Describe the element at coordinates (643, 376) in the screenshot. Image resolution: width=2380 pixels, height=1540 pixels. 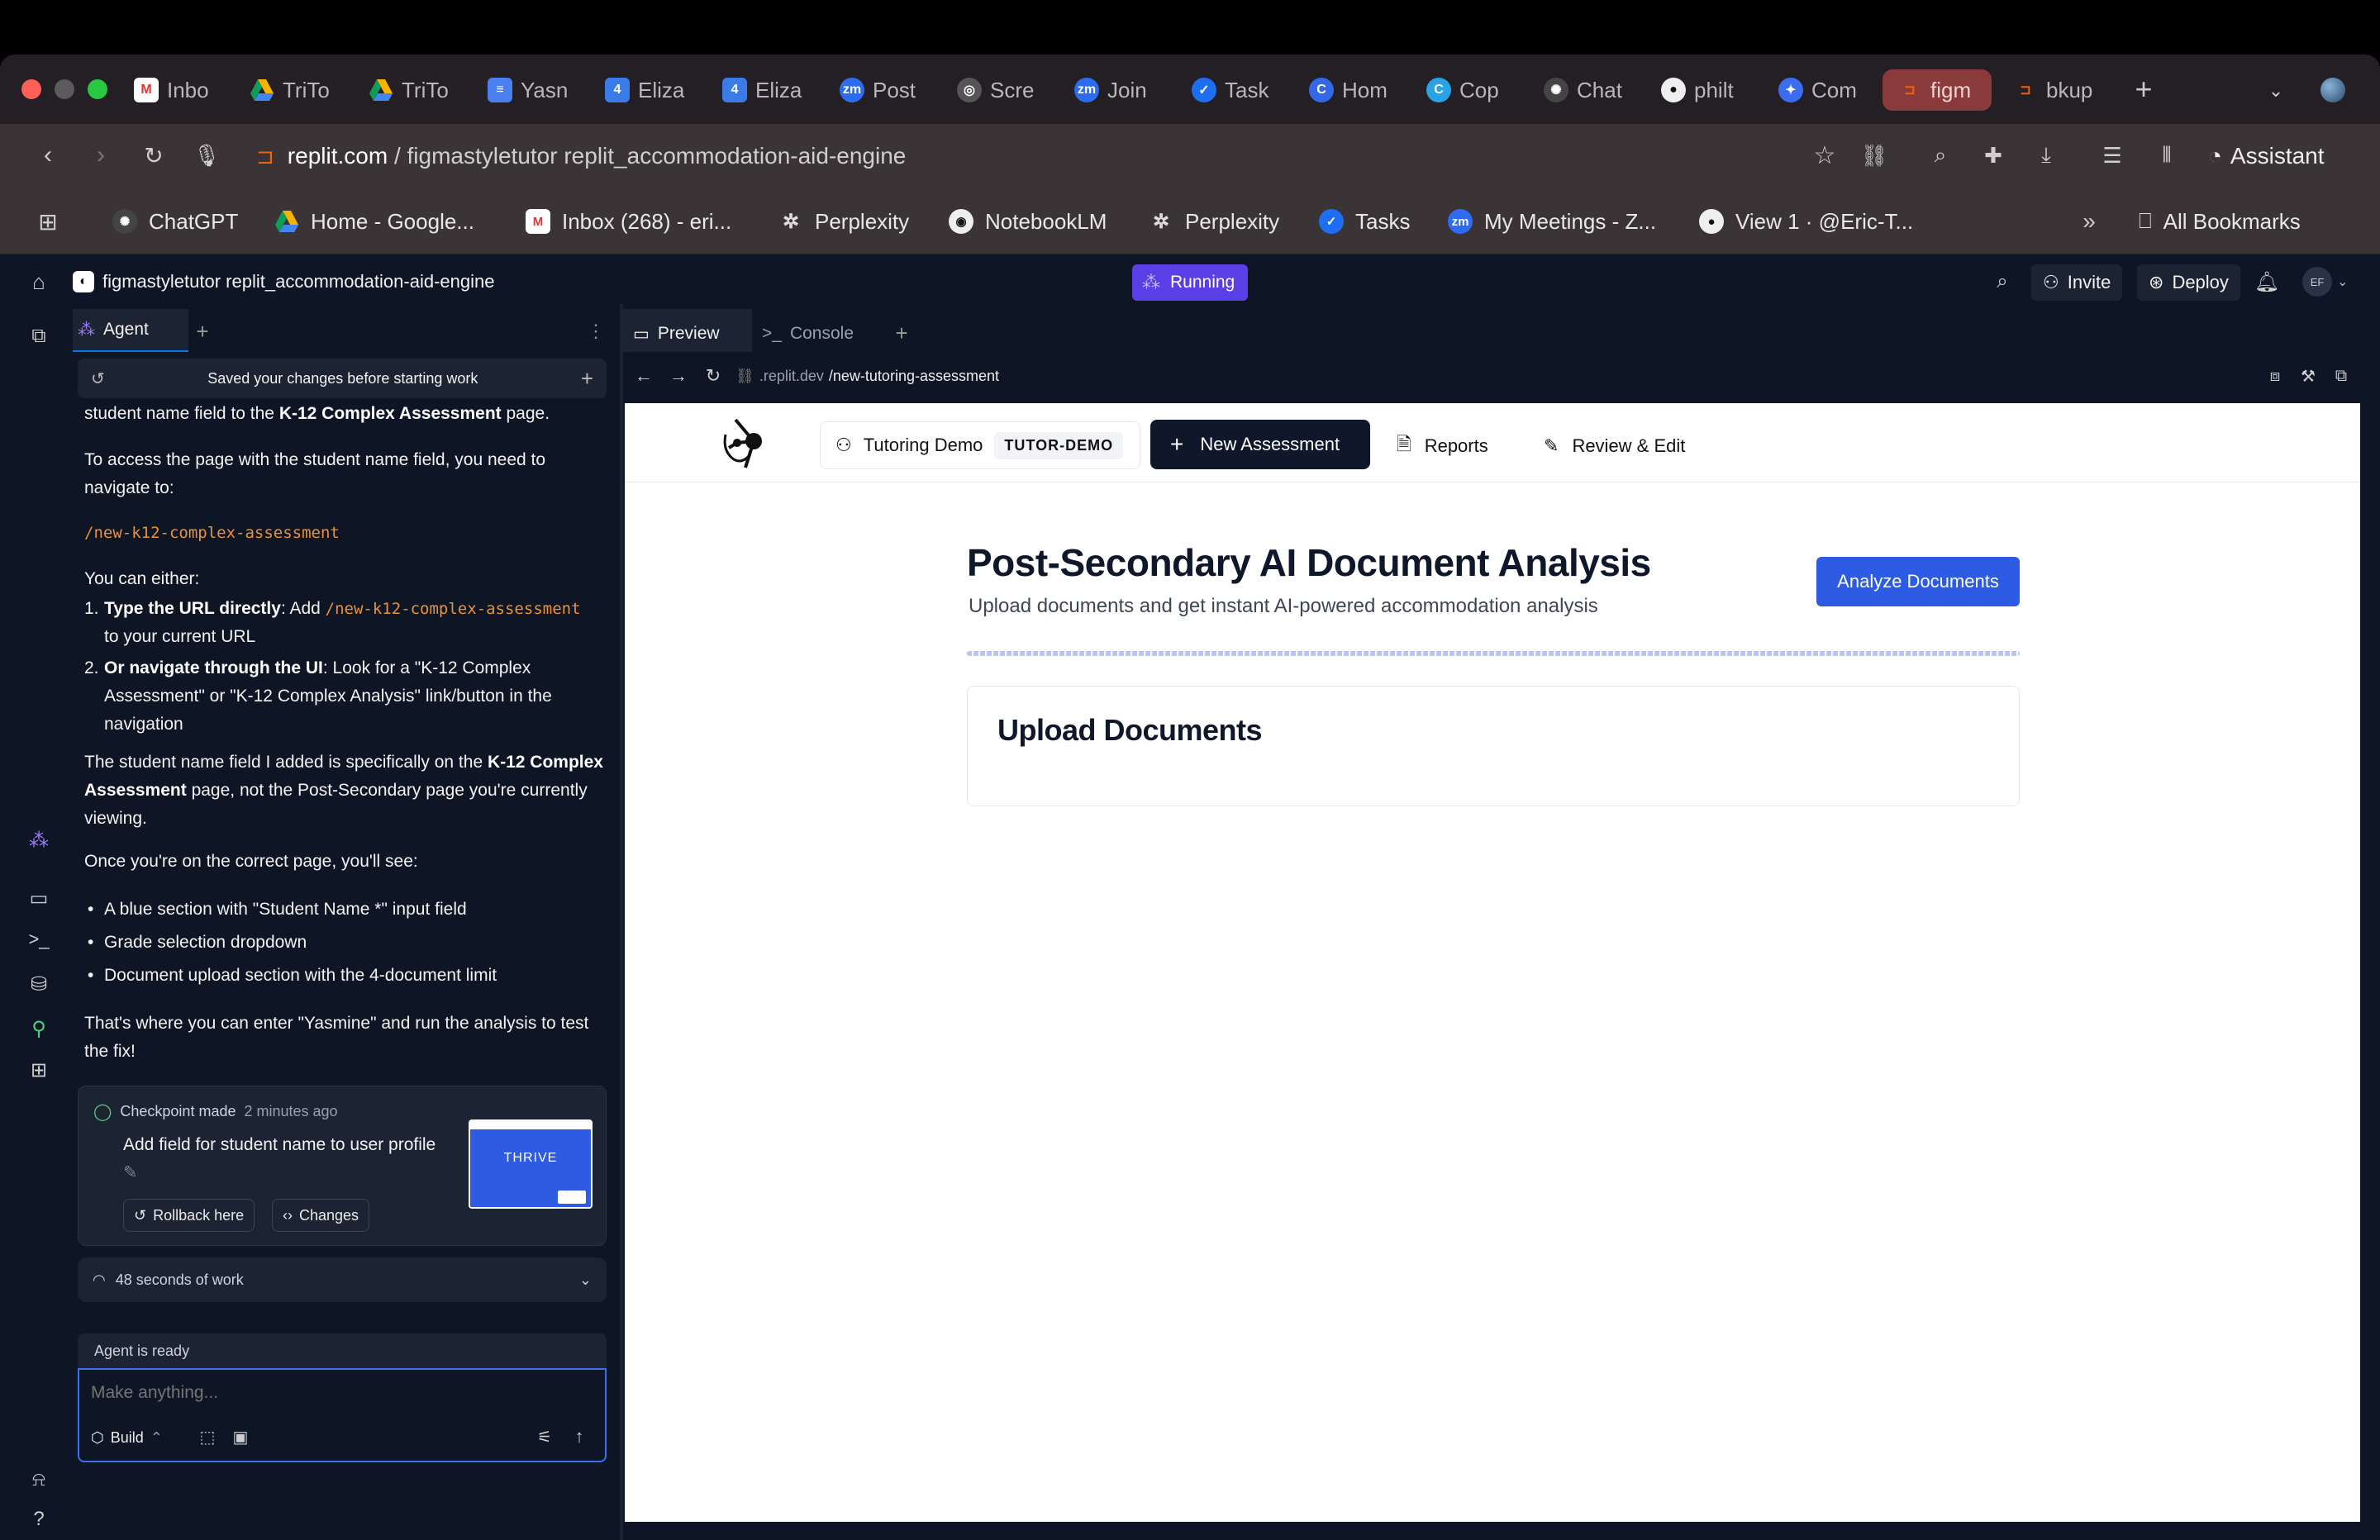
I see `preview-back-icon: ←` at that location.